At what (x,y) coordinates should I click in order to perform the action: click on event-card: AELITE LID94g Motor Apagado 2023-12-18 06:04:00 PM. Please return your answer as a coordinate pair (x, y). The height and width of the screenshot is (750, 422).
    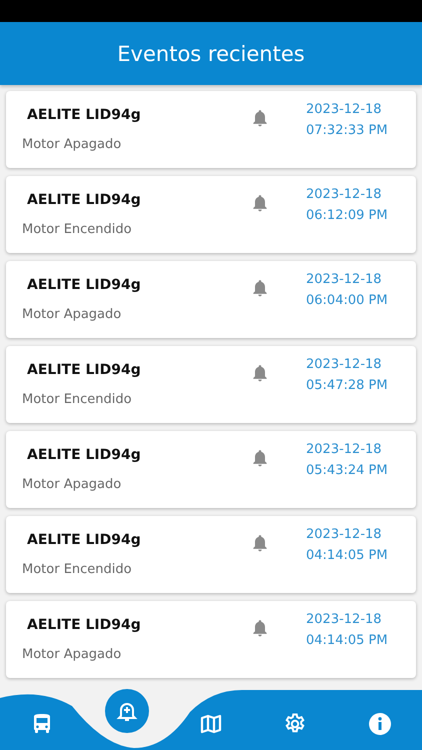
    Looking at the image, I should click on (211, 299).